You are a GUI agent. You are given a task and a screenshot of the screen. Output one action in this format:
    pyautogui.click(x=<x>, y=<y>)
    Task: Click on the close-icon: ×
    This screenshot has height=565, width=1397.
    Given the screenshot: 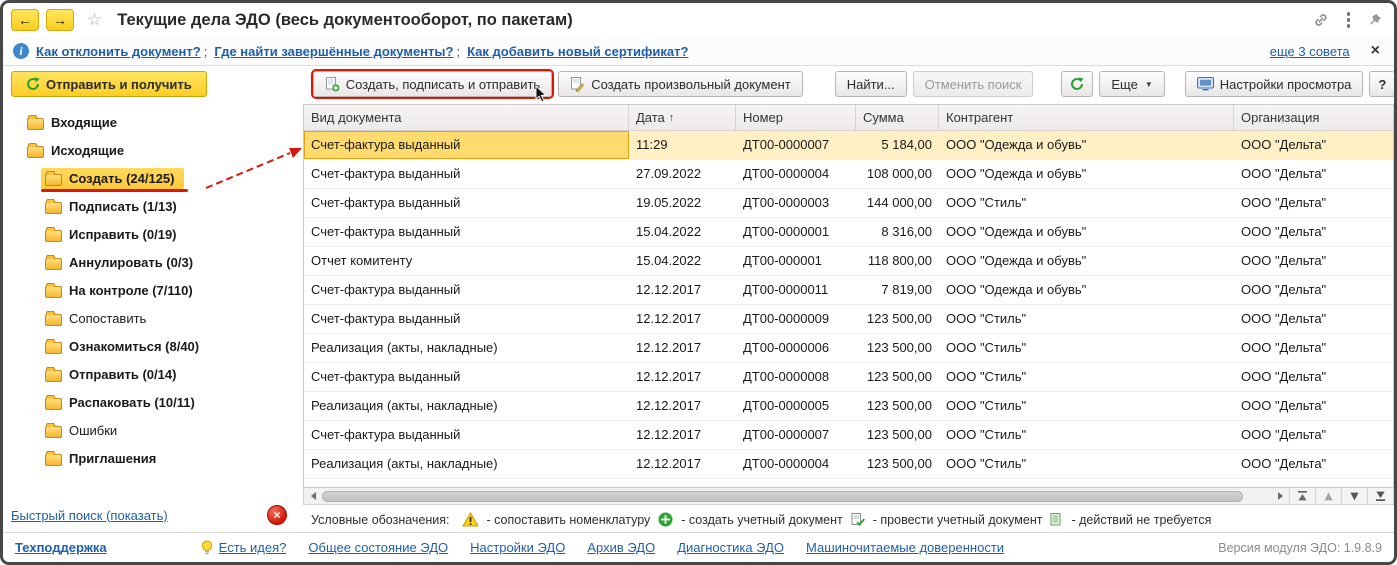 What is the action you would take?
    pyautogui.click(x=277, y=515)
    